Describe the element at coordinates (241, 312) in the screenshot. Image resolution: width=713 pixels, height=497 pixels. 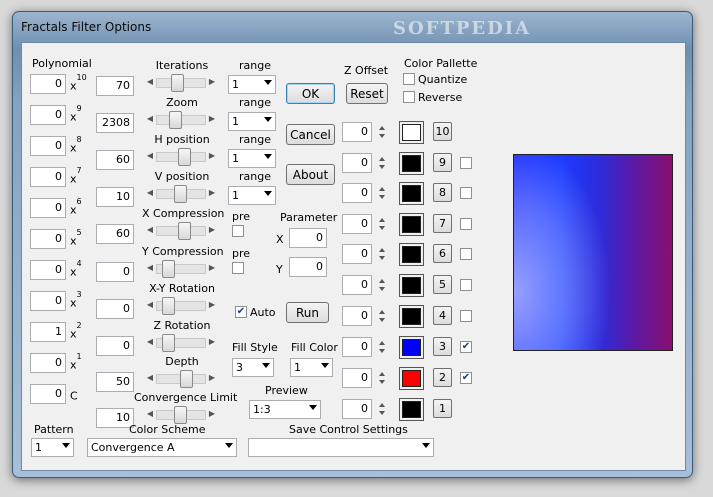
I see `auto-checkbox: ✔` at that location.